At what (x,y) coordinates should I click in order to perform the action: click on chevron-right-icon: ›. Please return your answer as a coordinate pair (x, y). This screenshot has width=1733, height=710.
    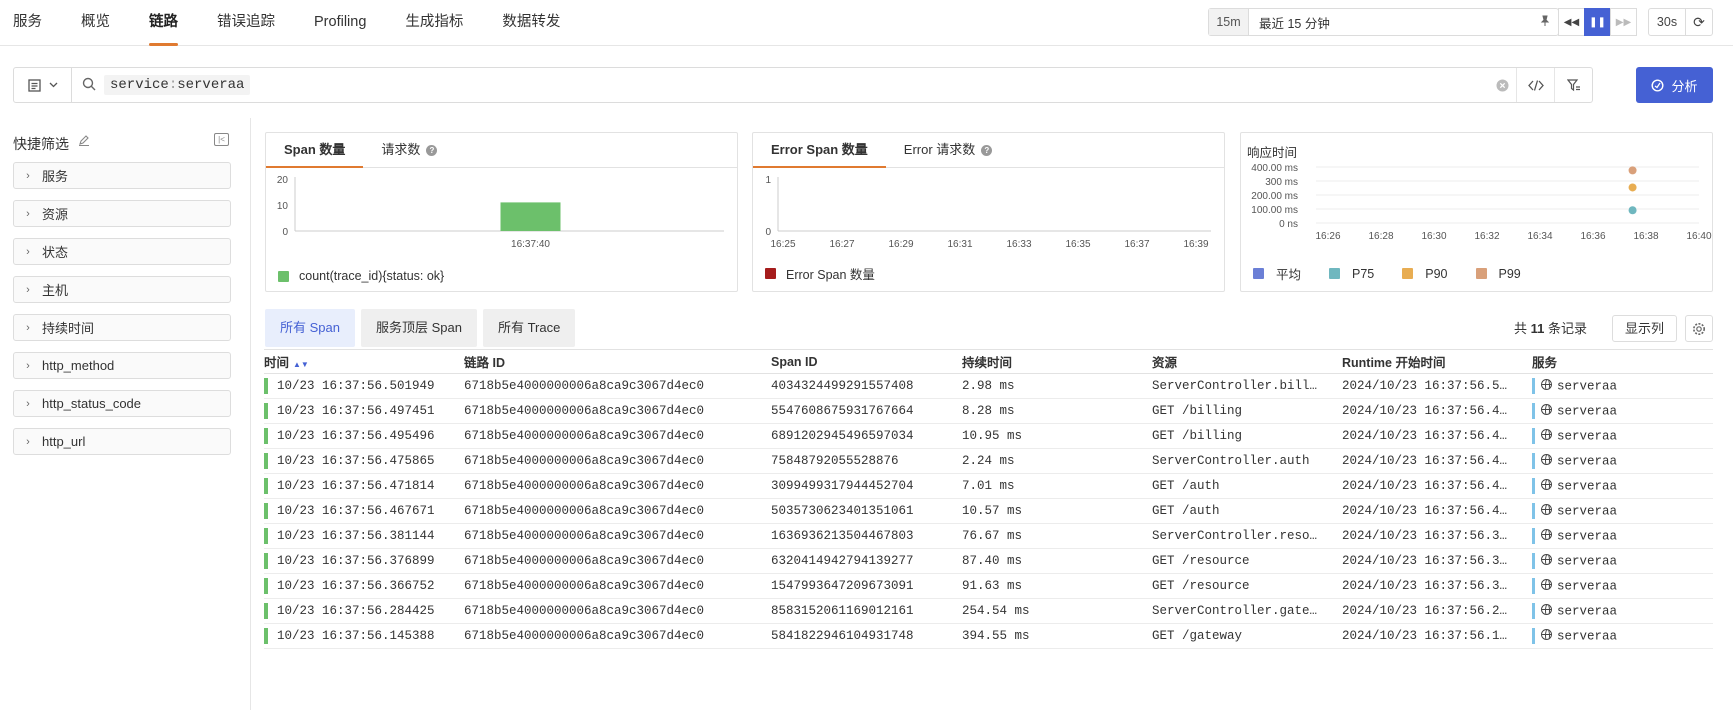
    Looking at the image, I should click on (28, 441).